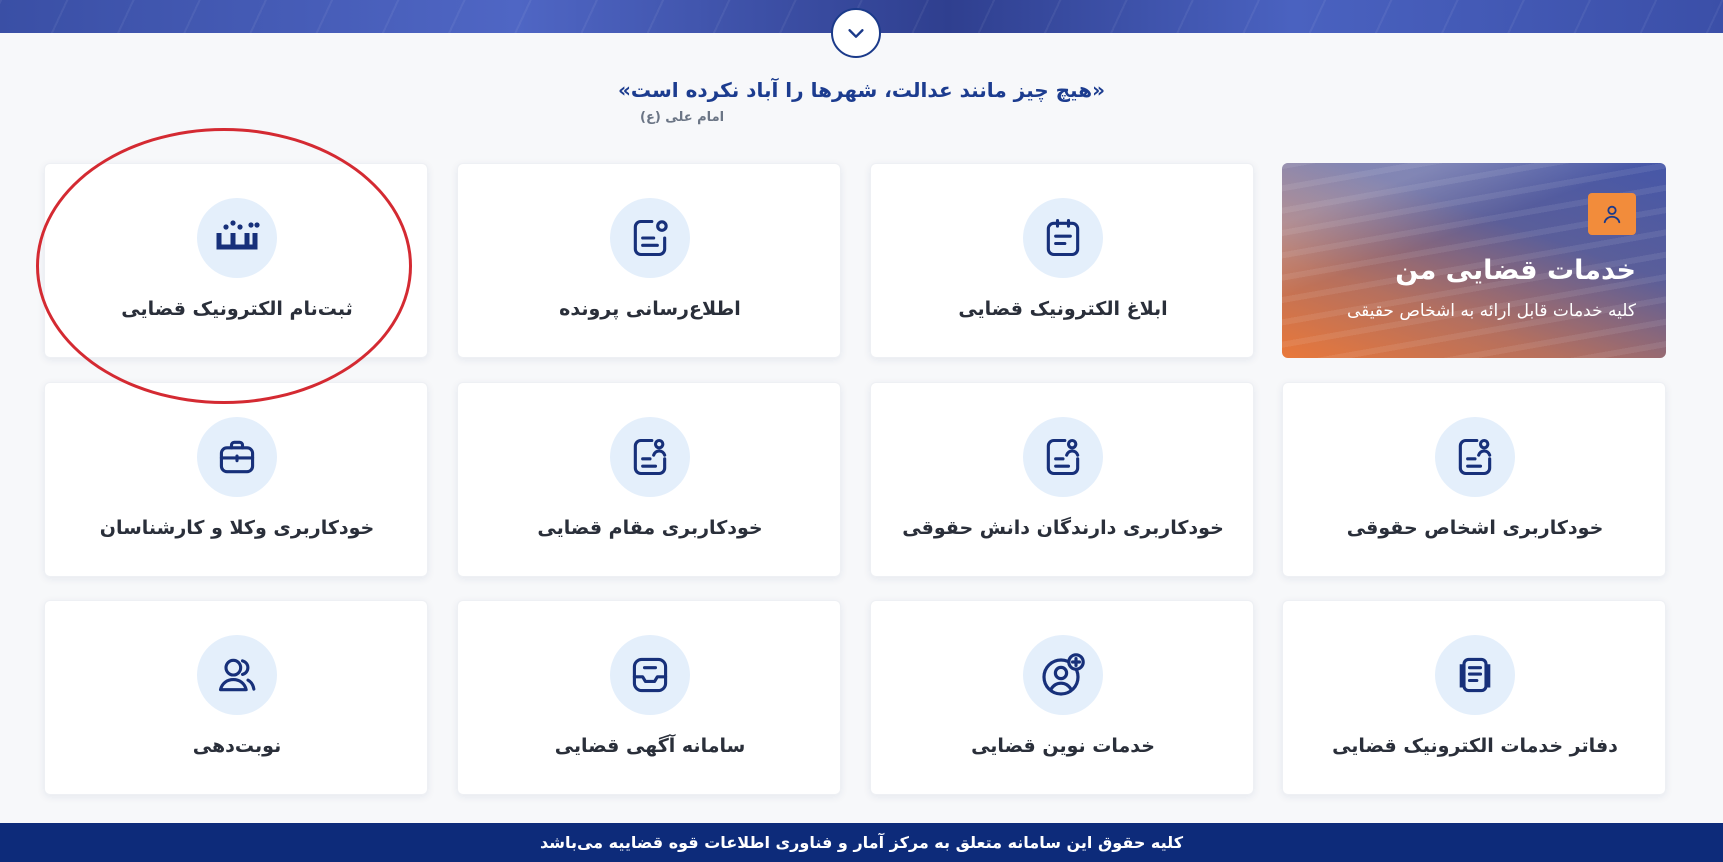 The height and width of the screenshot is (862, 1723). I want to click on service-card-new-judicial-services: خدمات نوین قضایی, so click(1062, 697).